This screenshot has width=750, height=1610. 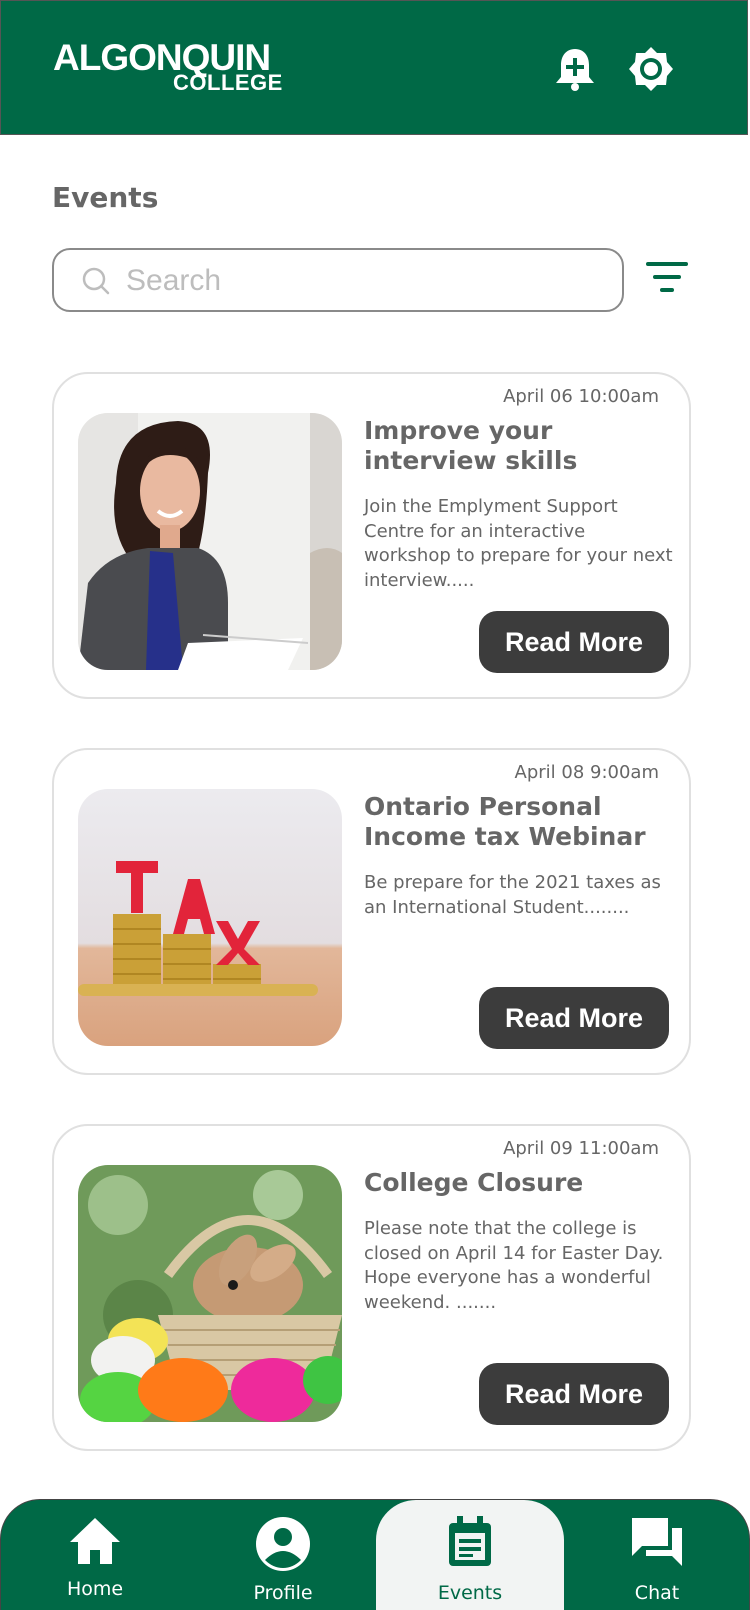 I want to click on bottom-tab-bar: Home Profile Events Chat, so click(x=375, y=1554).